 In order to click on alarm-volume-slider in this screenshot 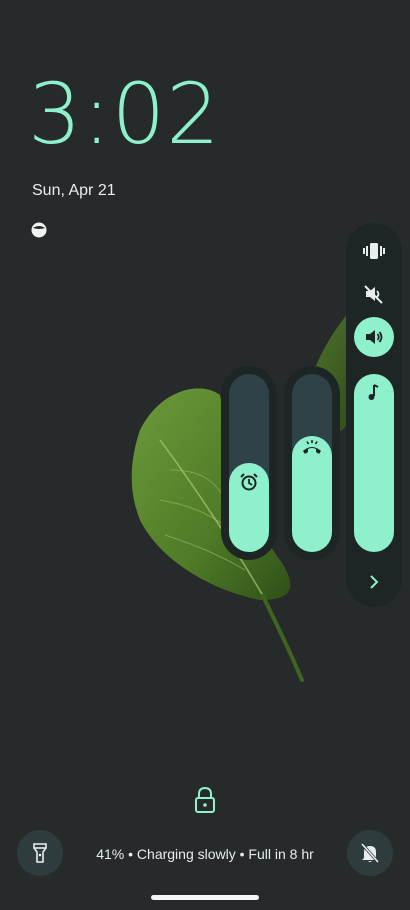, I will do `click(249, 463)`.